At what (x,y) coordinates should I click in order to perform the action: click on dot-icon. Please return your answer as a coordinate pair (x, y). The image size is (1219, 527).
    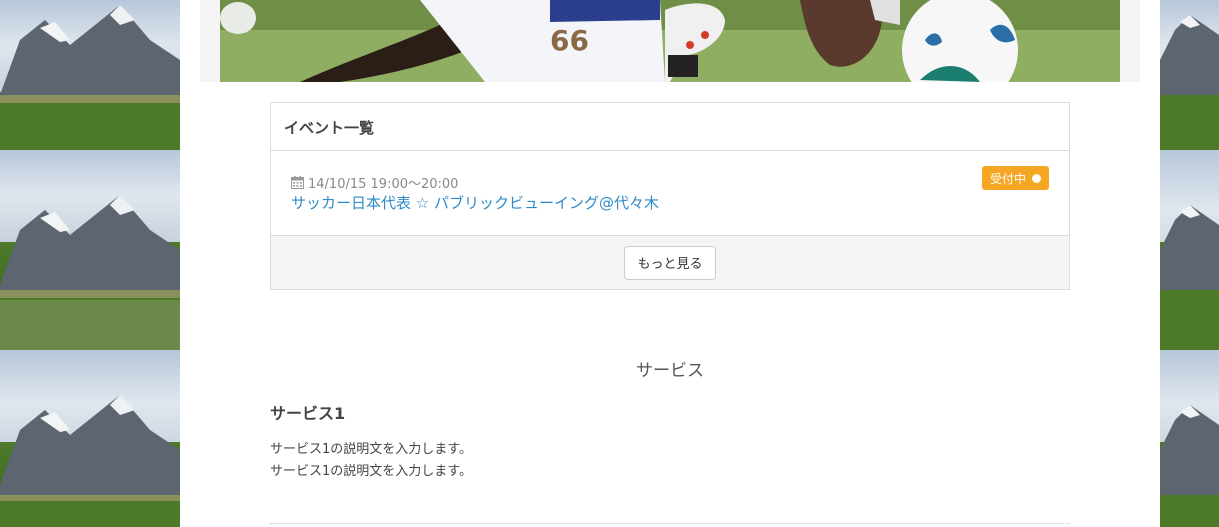
    Looking at the image, I should click on (1036, 178).